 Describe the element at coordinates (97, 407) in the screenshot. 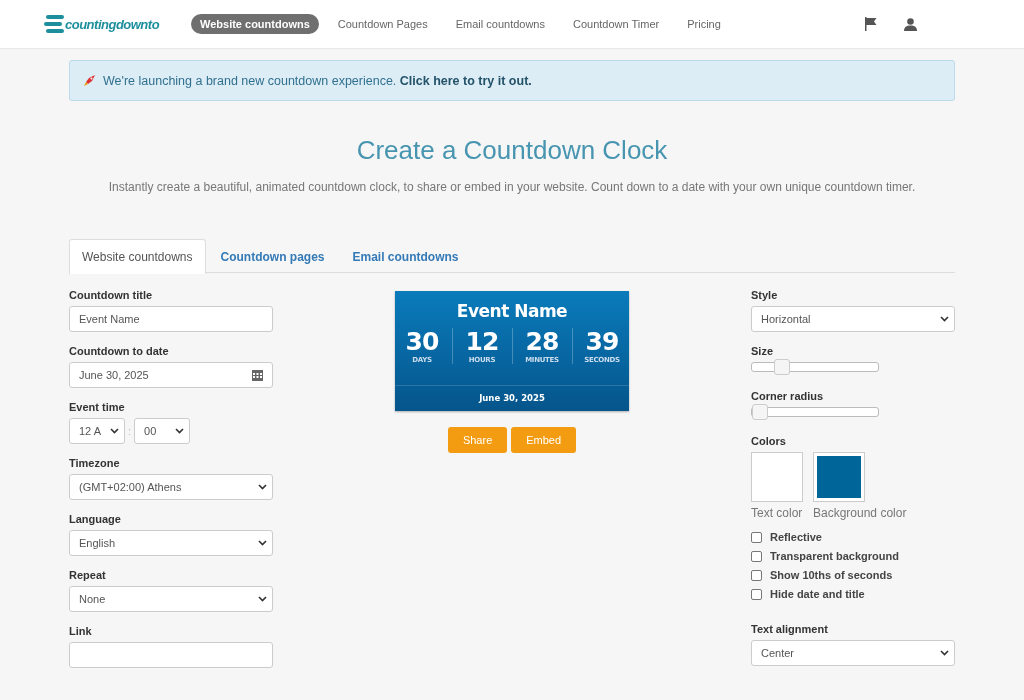

I see `field-label: Event time` at that location.